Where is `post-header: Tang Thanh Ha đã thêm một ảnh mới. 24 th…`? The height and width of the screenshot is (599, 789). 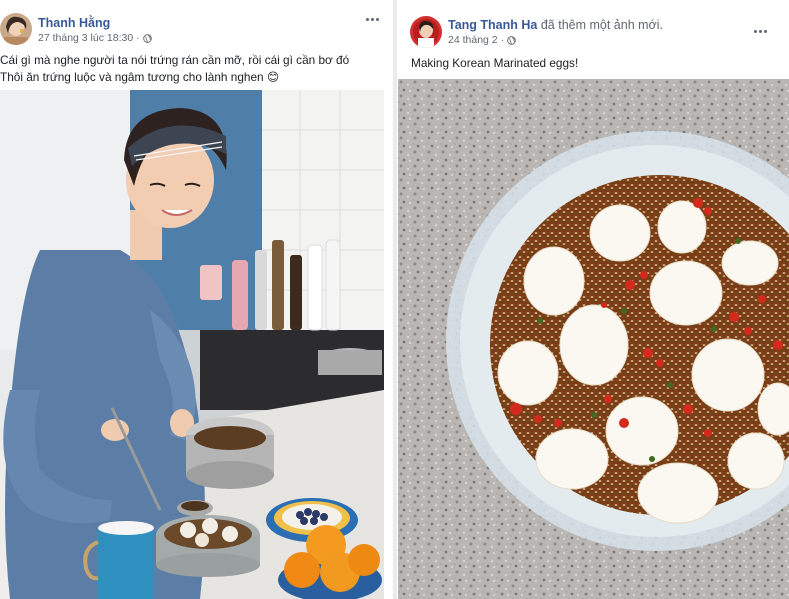
post-header: Tang Thanh Ha đã thêm một ảnh mới. 24 th… is located at coordinates (593, 25).